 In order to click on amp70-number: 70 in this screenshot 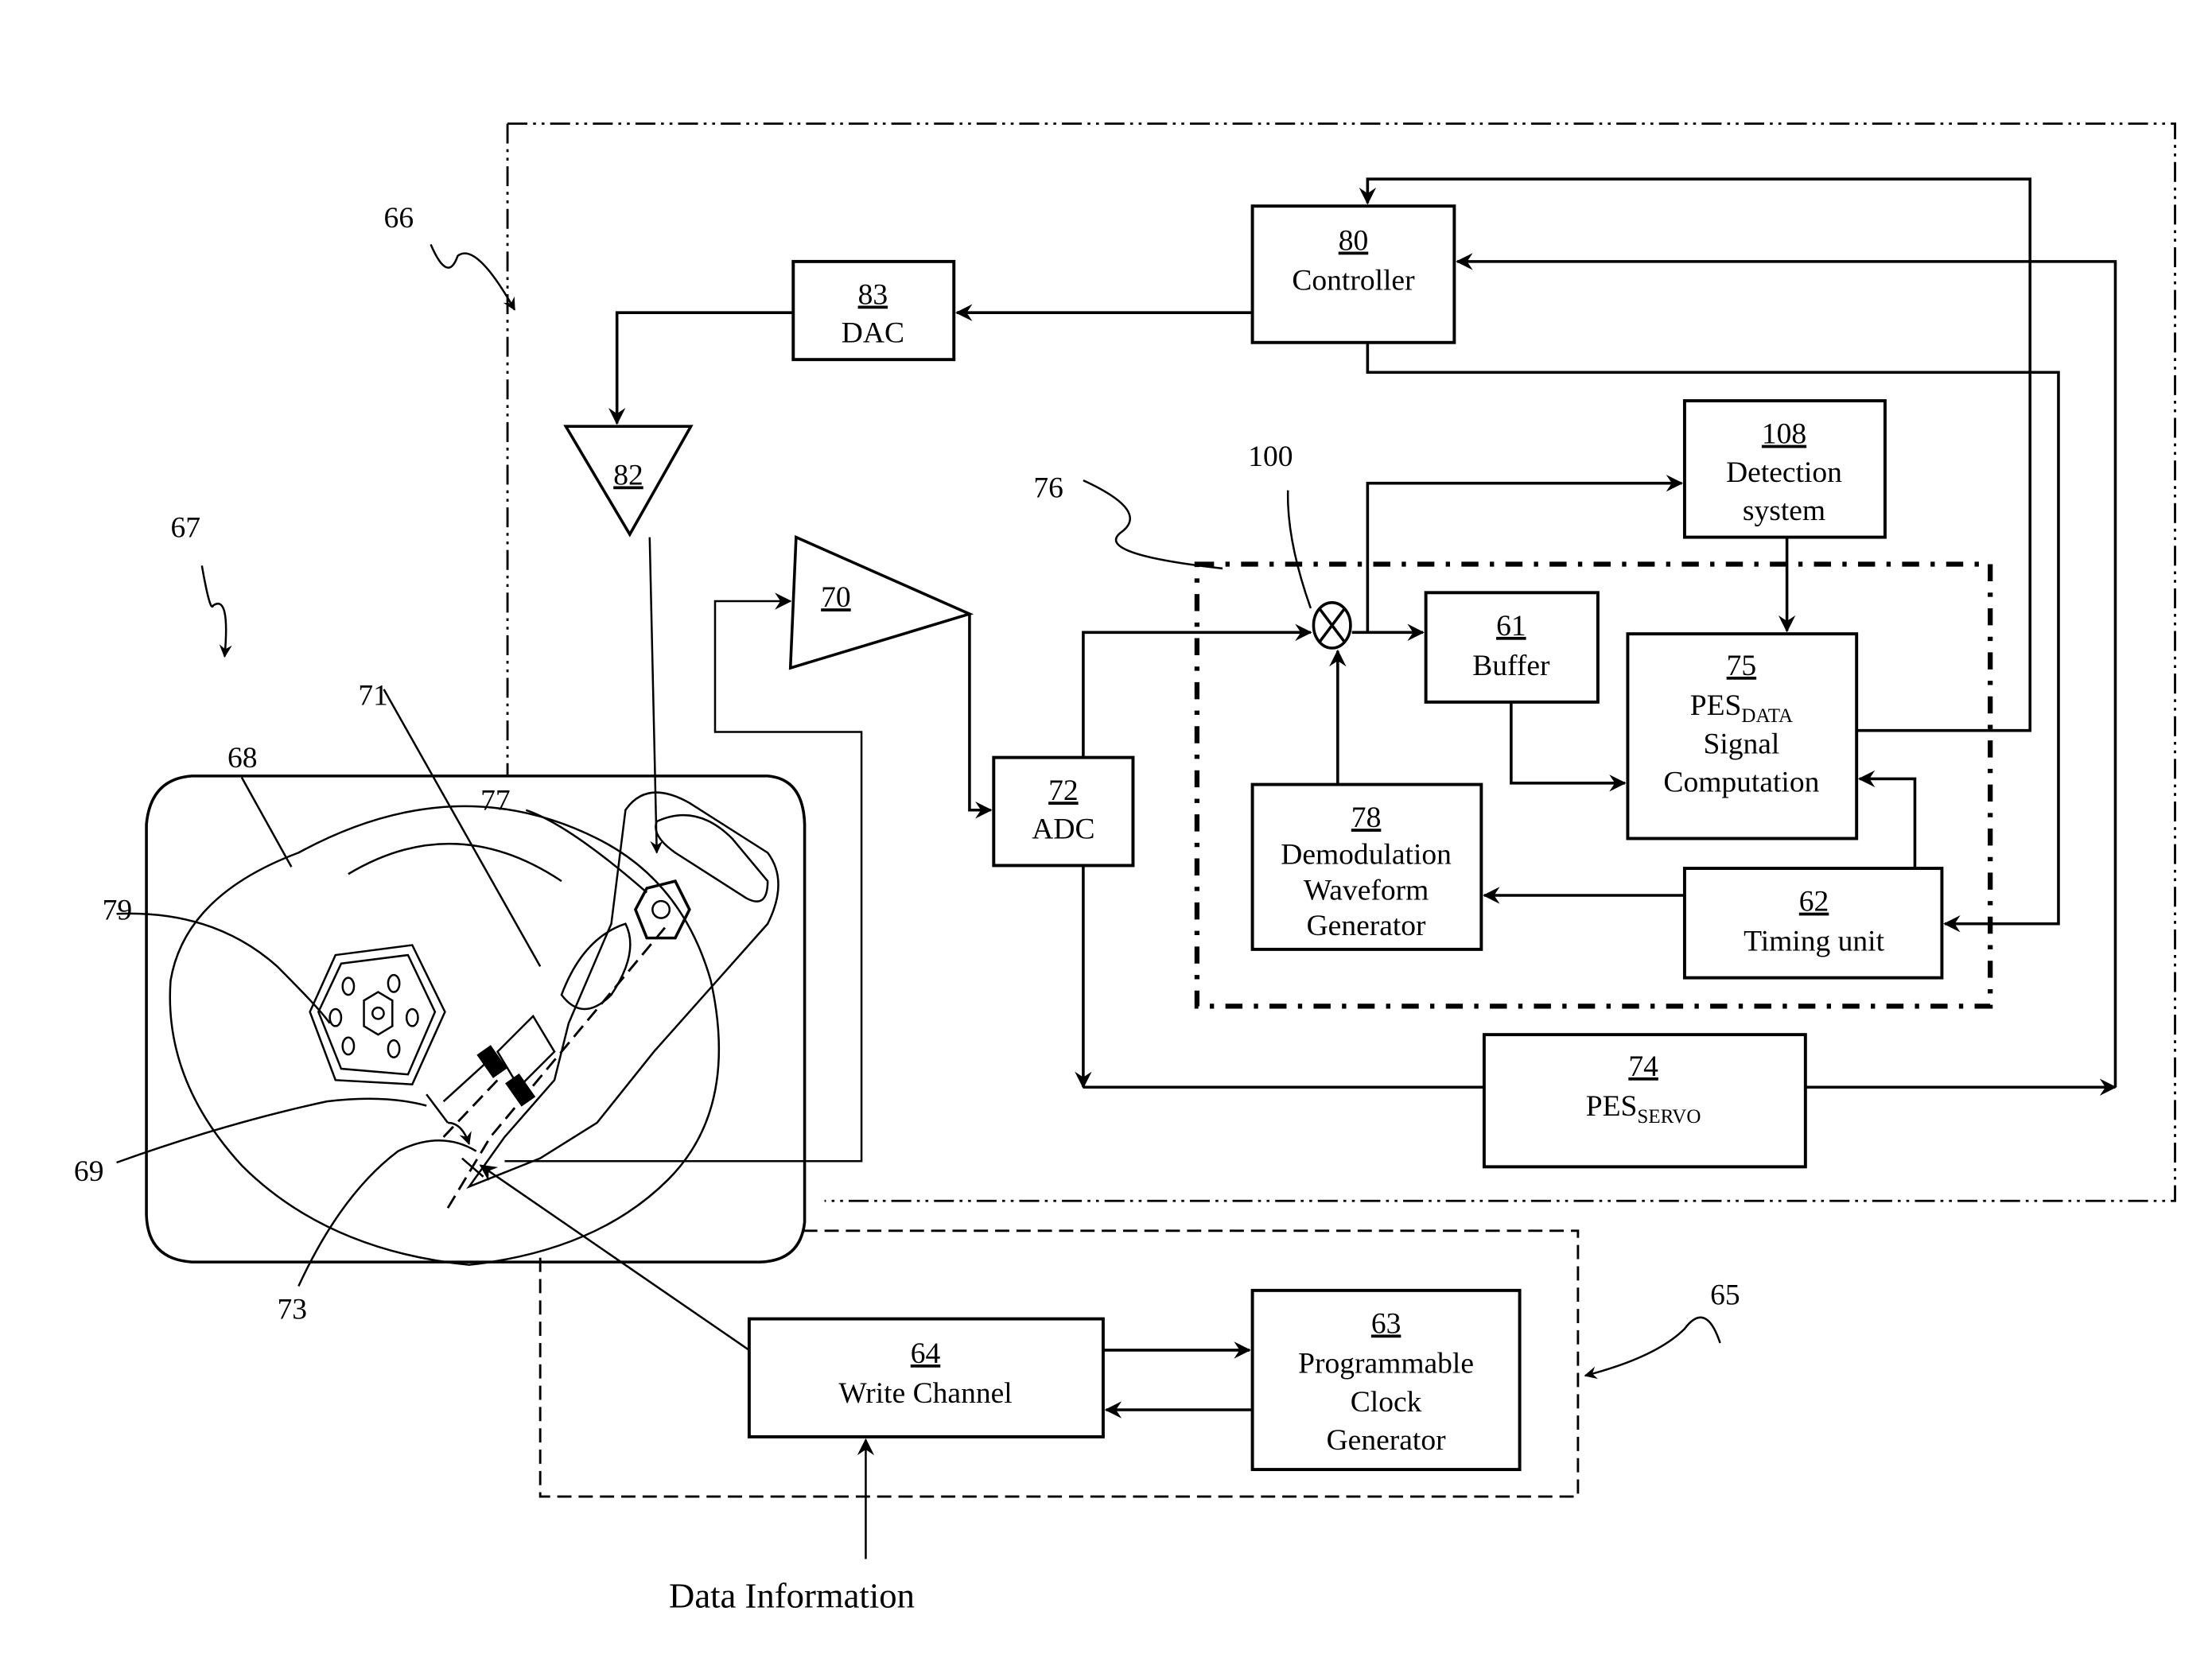, I will do `click(836, 597)`.